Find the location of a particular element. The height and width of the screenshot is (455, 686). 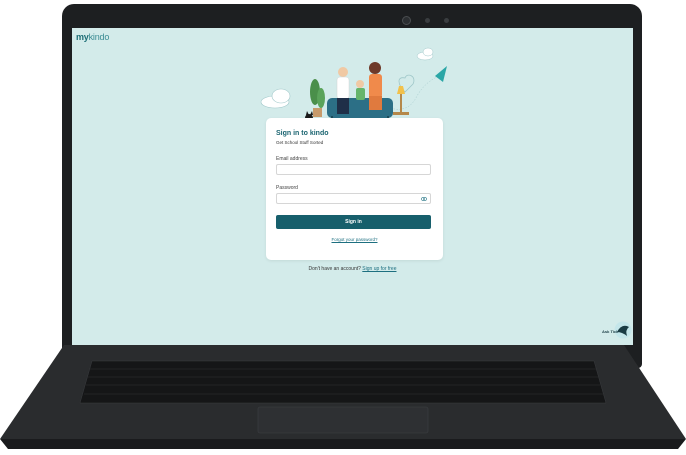

plant-icon is located at coordinates (317, 98).